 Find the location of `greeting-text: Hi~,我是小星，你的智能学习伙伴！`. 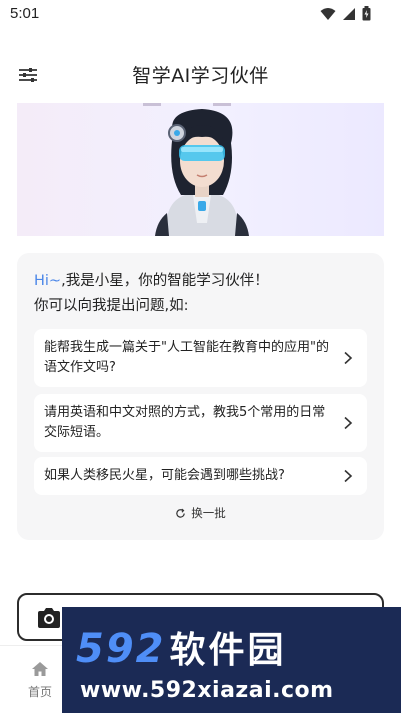

greeting-text: Hi~,我是小星，你的智能学习伙伴！ is located at coordinates (151, 279).